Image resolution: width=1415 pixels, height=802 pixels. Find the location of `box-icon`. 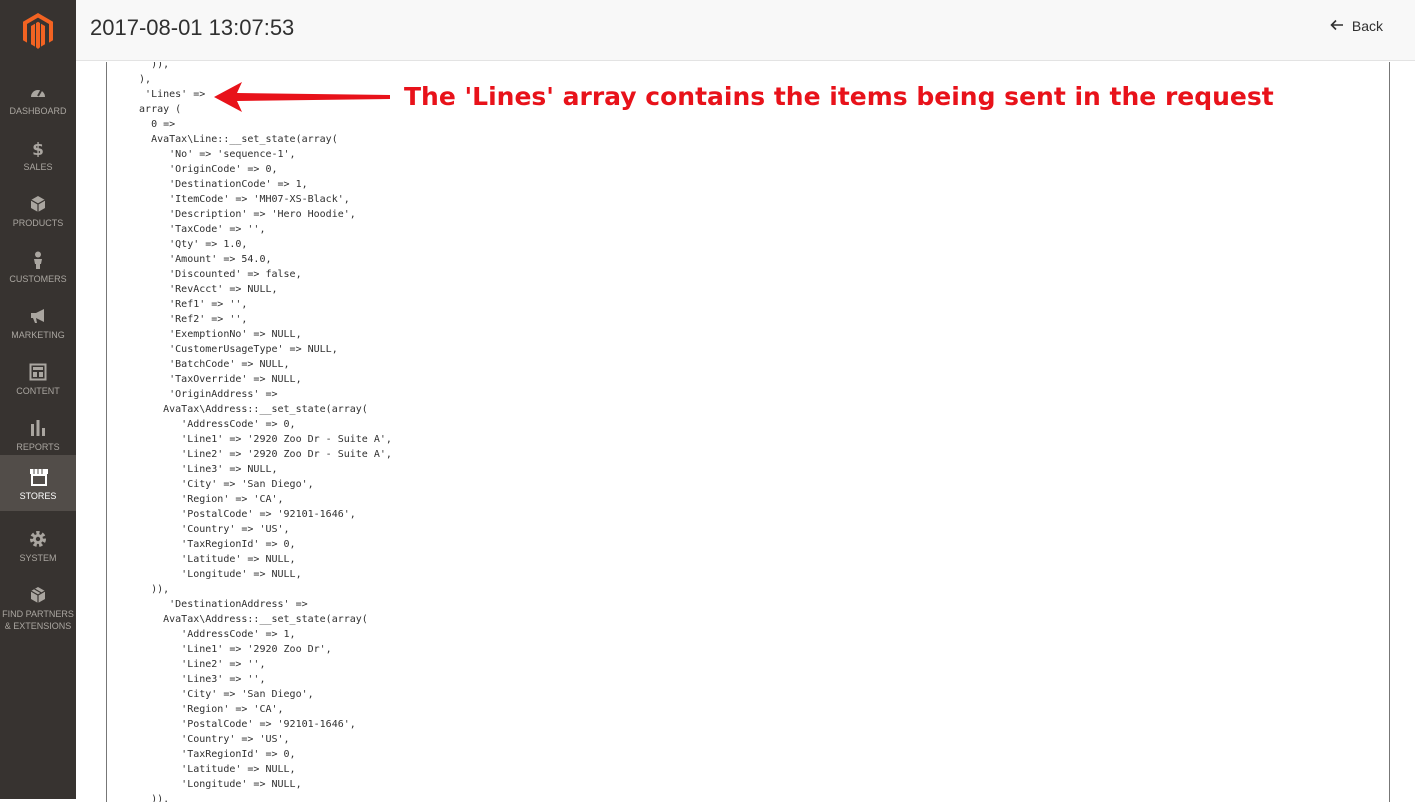

box-icon is located at coordinates (38, 595).